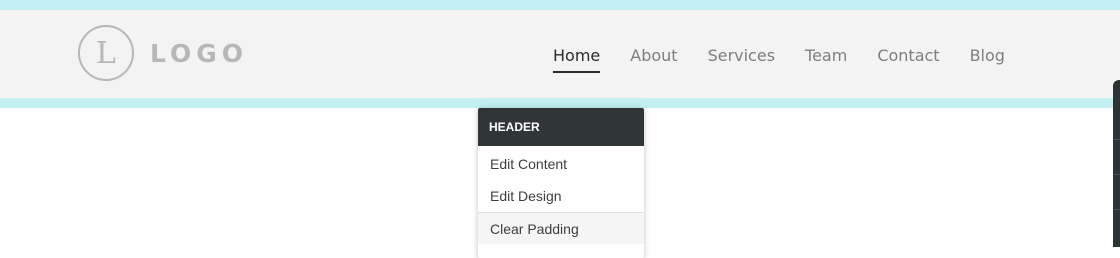 This screenshot has height=258, width=1120. I want to click on nav-item-services: Services, so click(741, 58).